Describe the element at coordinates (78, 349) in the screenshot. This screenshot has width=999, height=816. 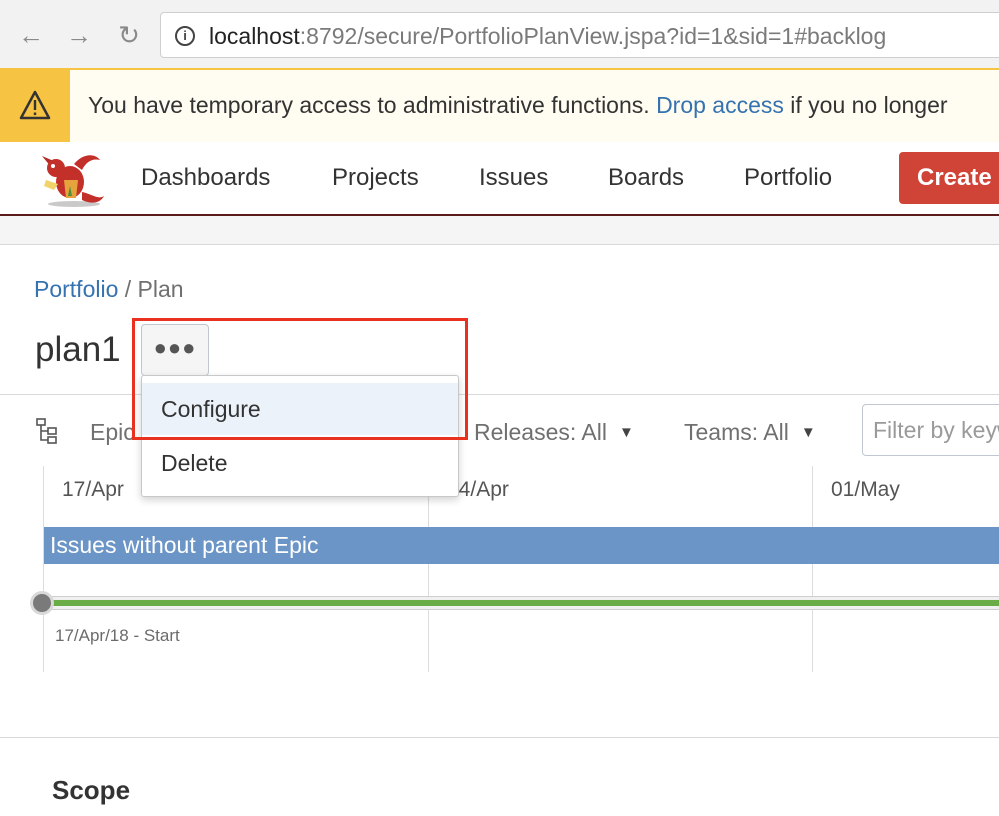
I see `plan-title: plan1` at that location.